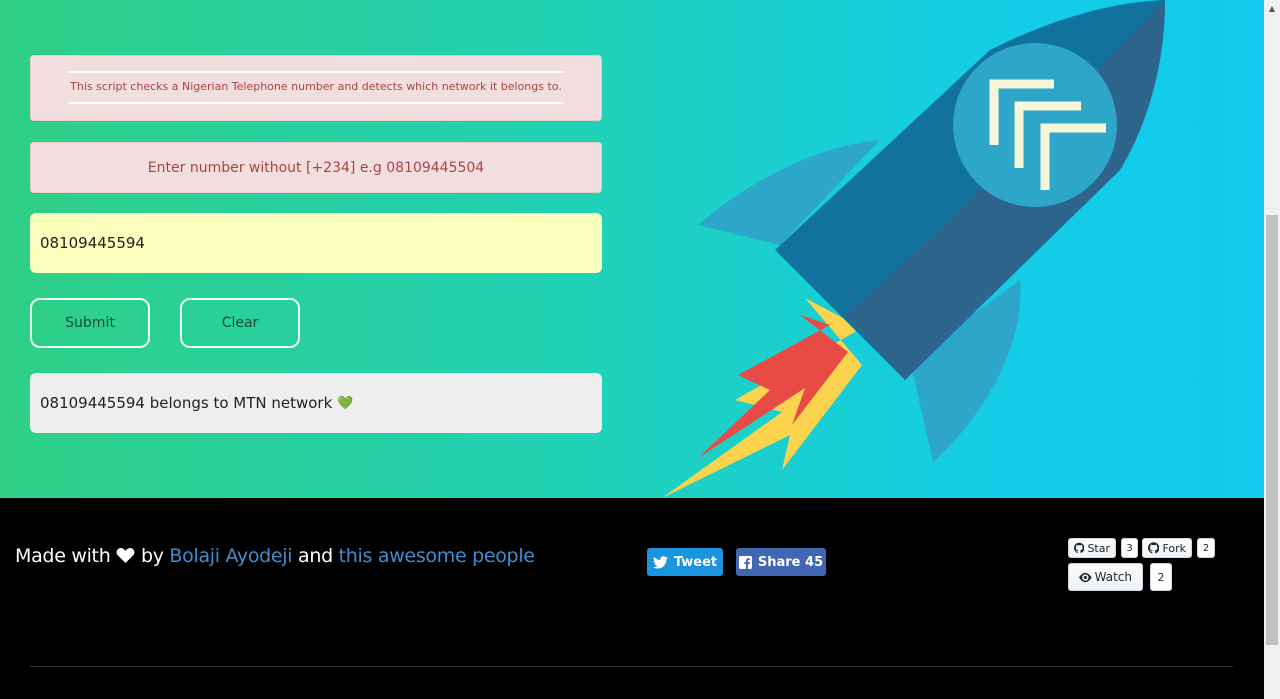 Image resolution: width=1280 pixels, height=699 pixels. What do you see at coordinates (790, 562) in the screenshot?
I see `share-label: Share 45` at bounding box center [790, 562].